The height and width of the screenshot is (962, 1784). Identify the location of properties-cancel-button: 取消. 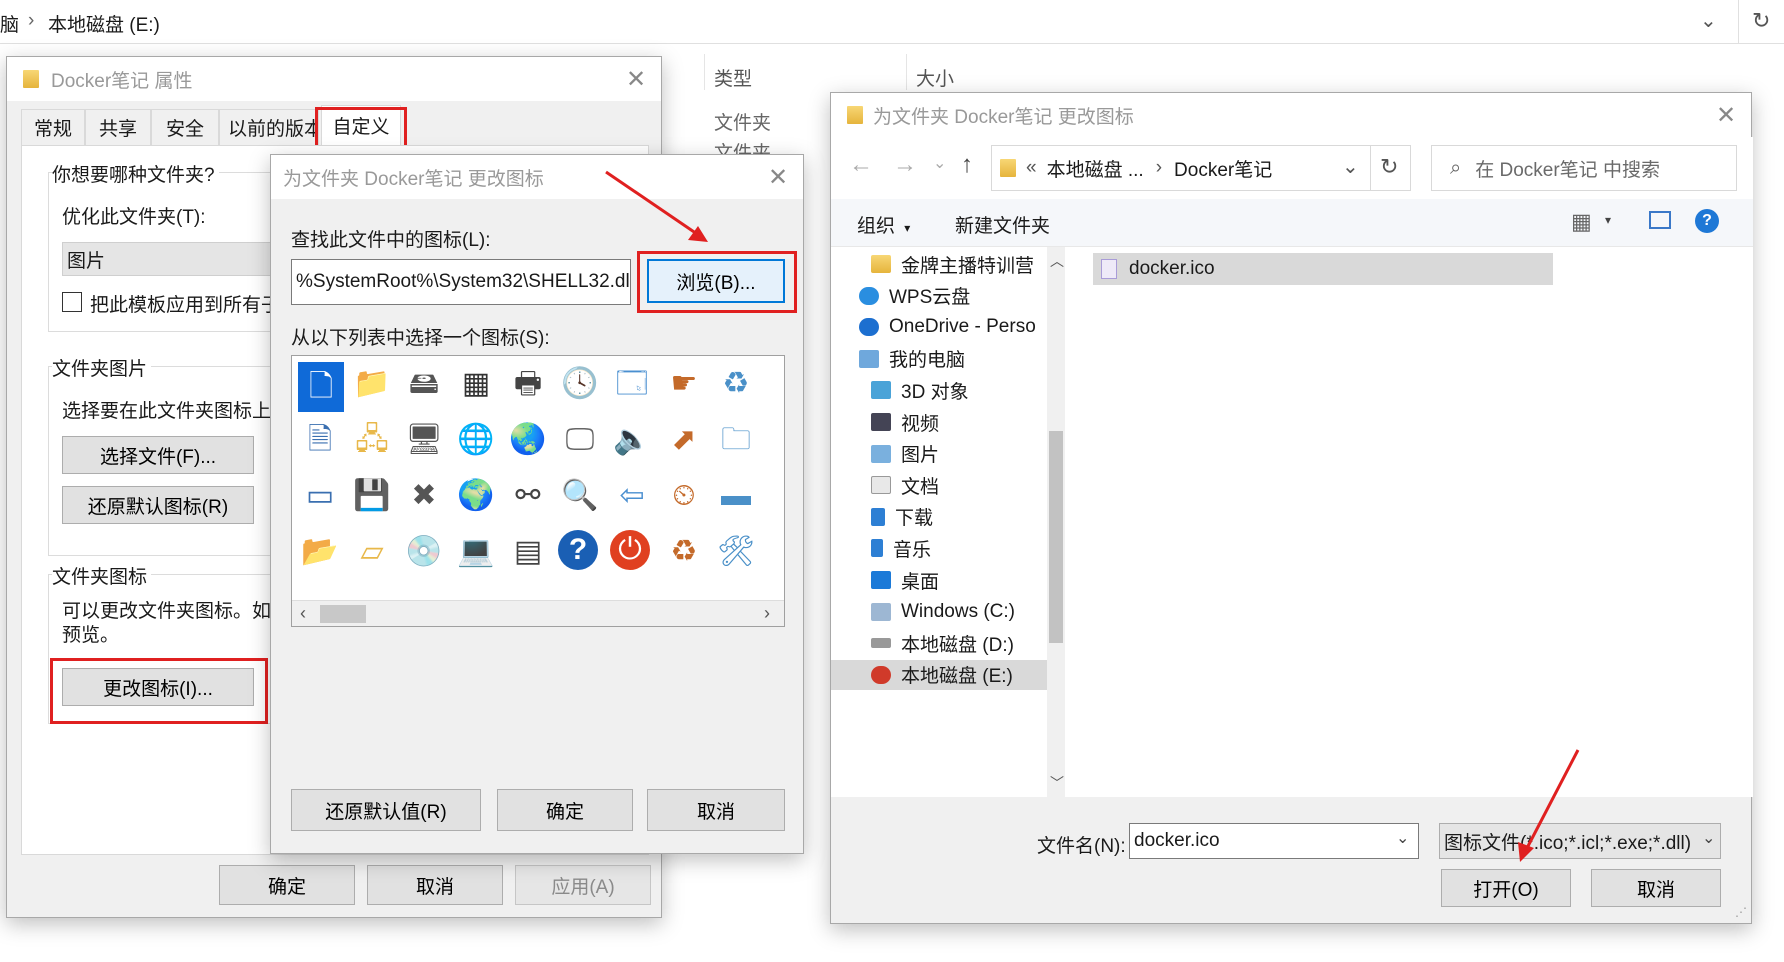
(435, 885).